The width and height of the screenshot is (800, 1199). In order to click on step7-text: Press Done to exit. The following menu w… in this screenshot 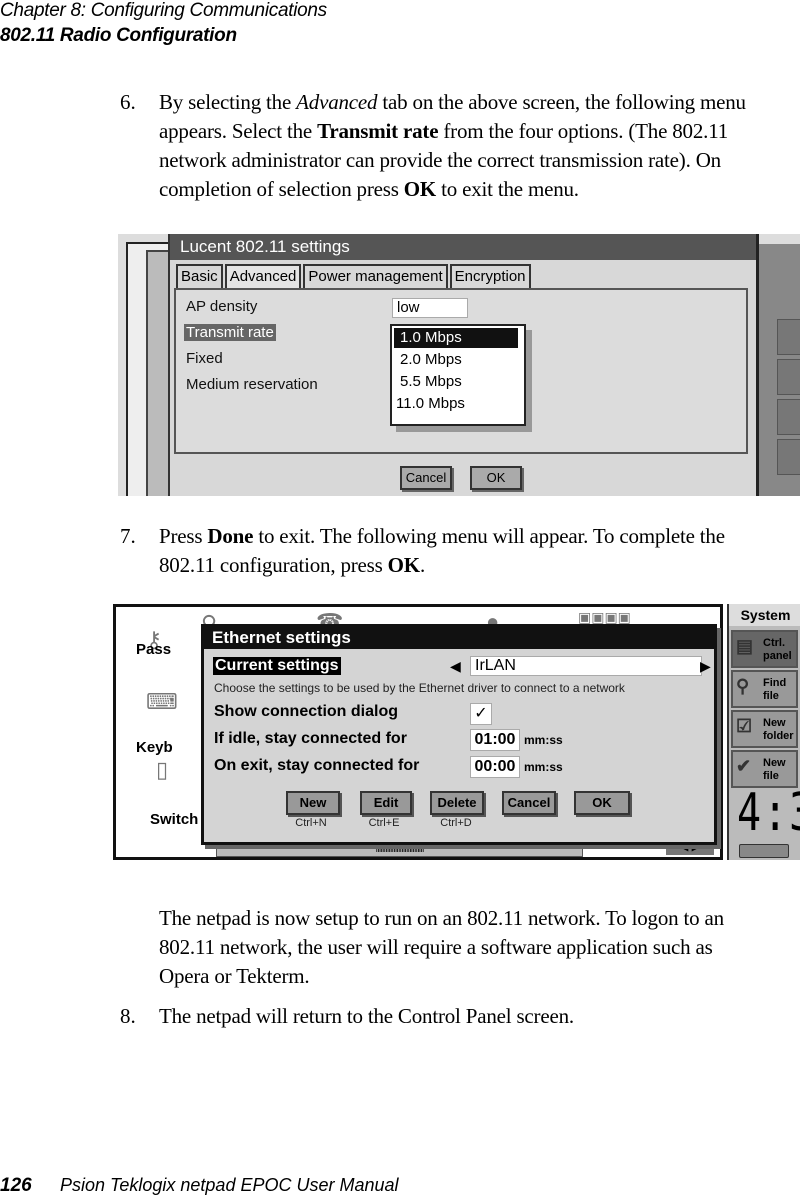, I will do `click(442, 551)`.